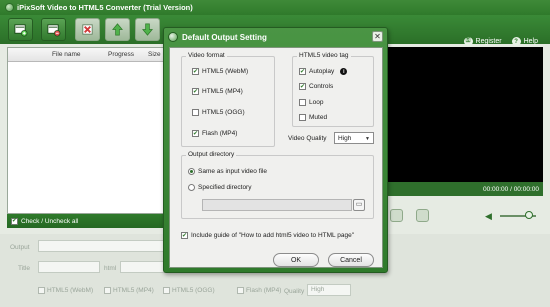  Describe the element at coordinates (65, 290) in the screenshot. I see `bottom-format-webm: HTML5 (WebM)` at that location.